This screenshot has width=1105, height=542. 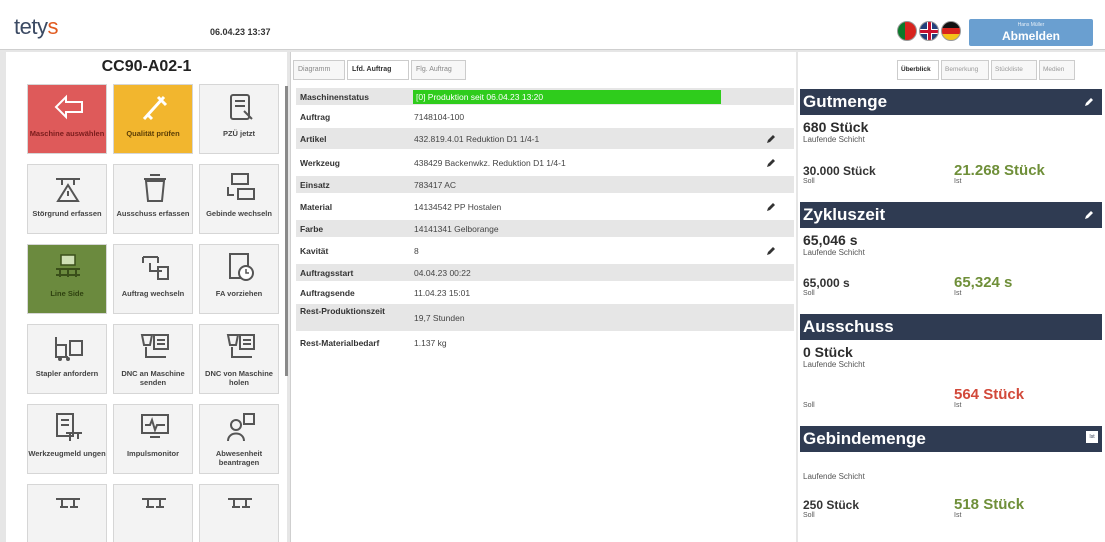 What do you see at coordinates (999, 170) in the screenshot?
I see `gutmenge-ist-value: 21.268 Stück` at bounding box center [999, 170].